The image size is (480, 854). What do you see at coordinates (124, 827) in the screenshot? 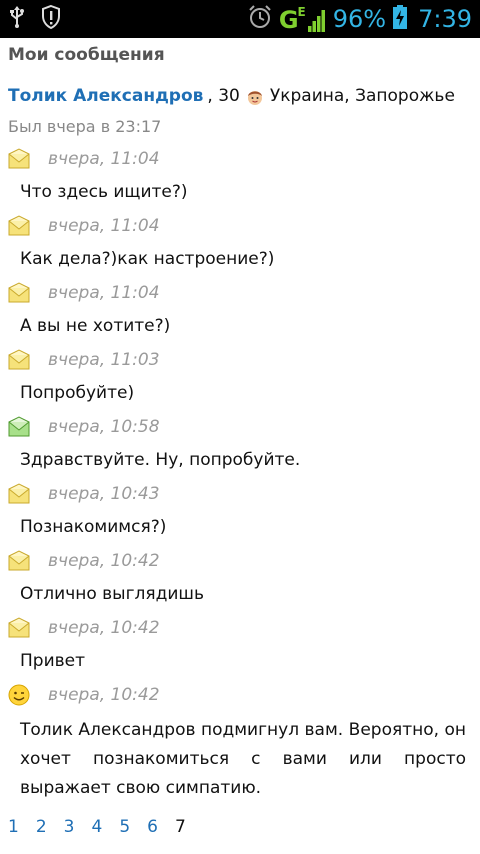
I see `page-link-5: 5` at bounding box center [124, 827].